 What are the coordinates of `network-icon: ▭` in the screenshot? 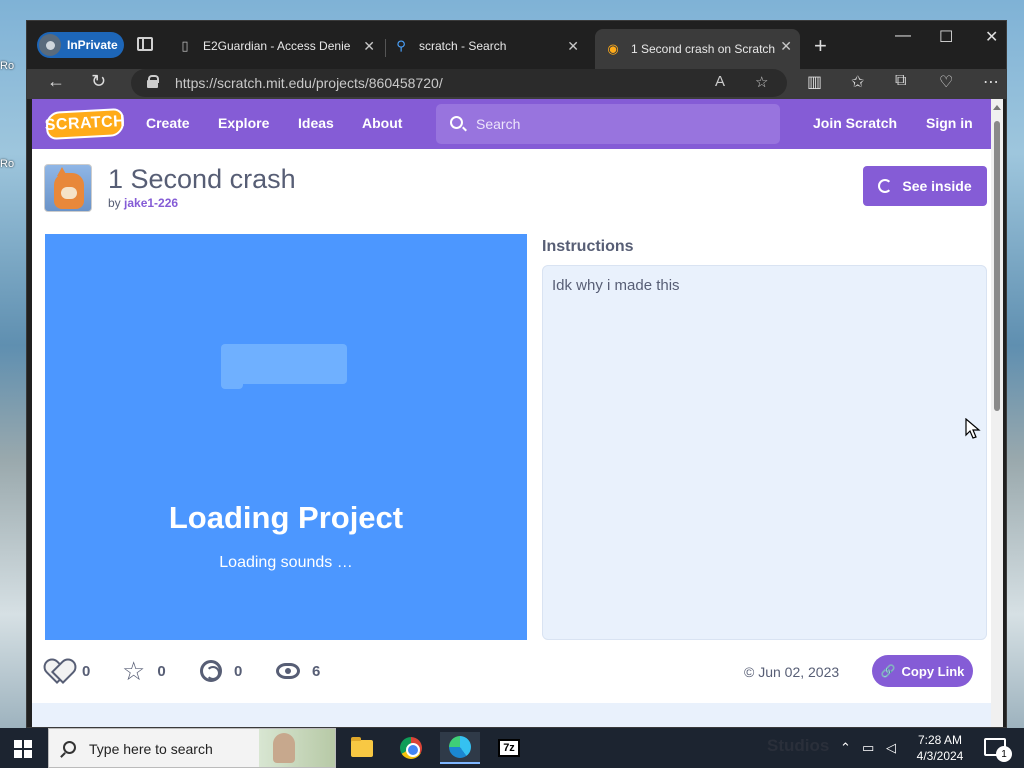 It's located at (868, 748).